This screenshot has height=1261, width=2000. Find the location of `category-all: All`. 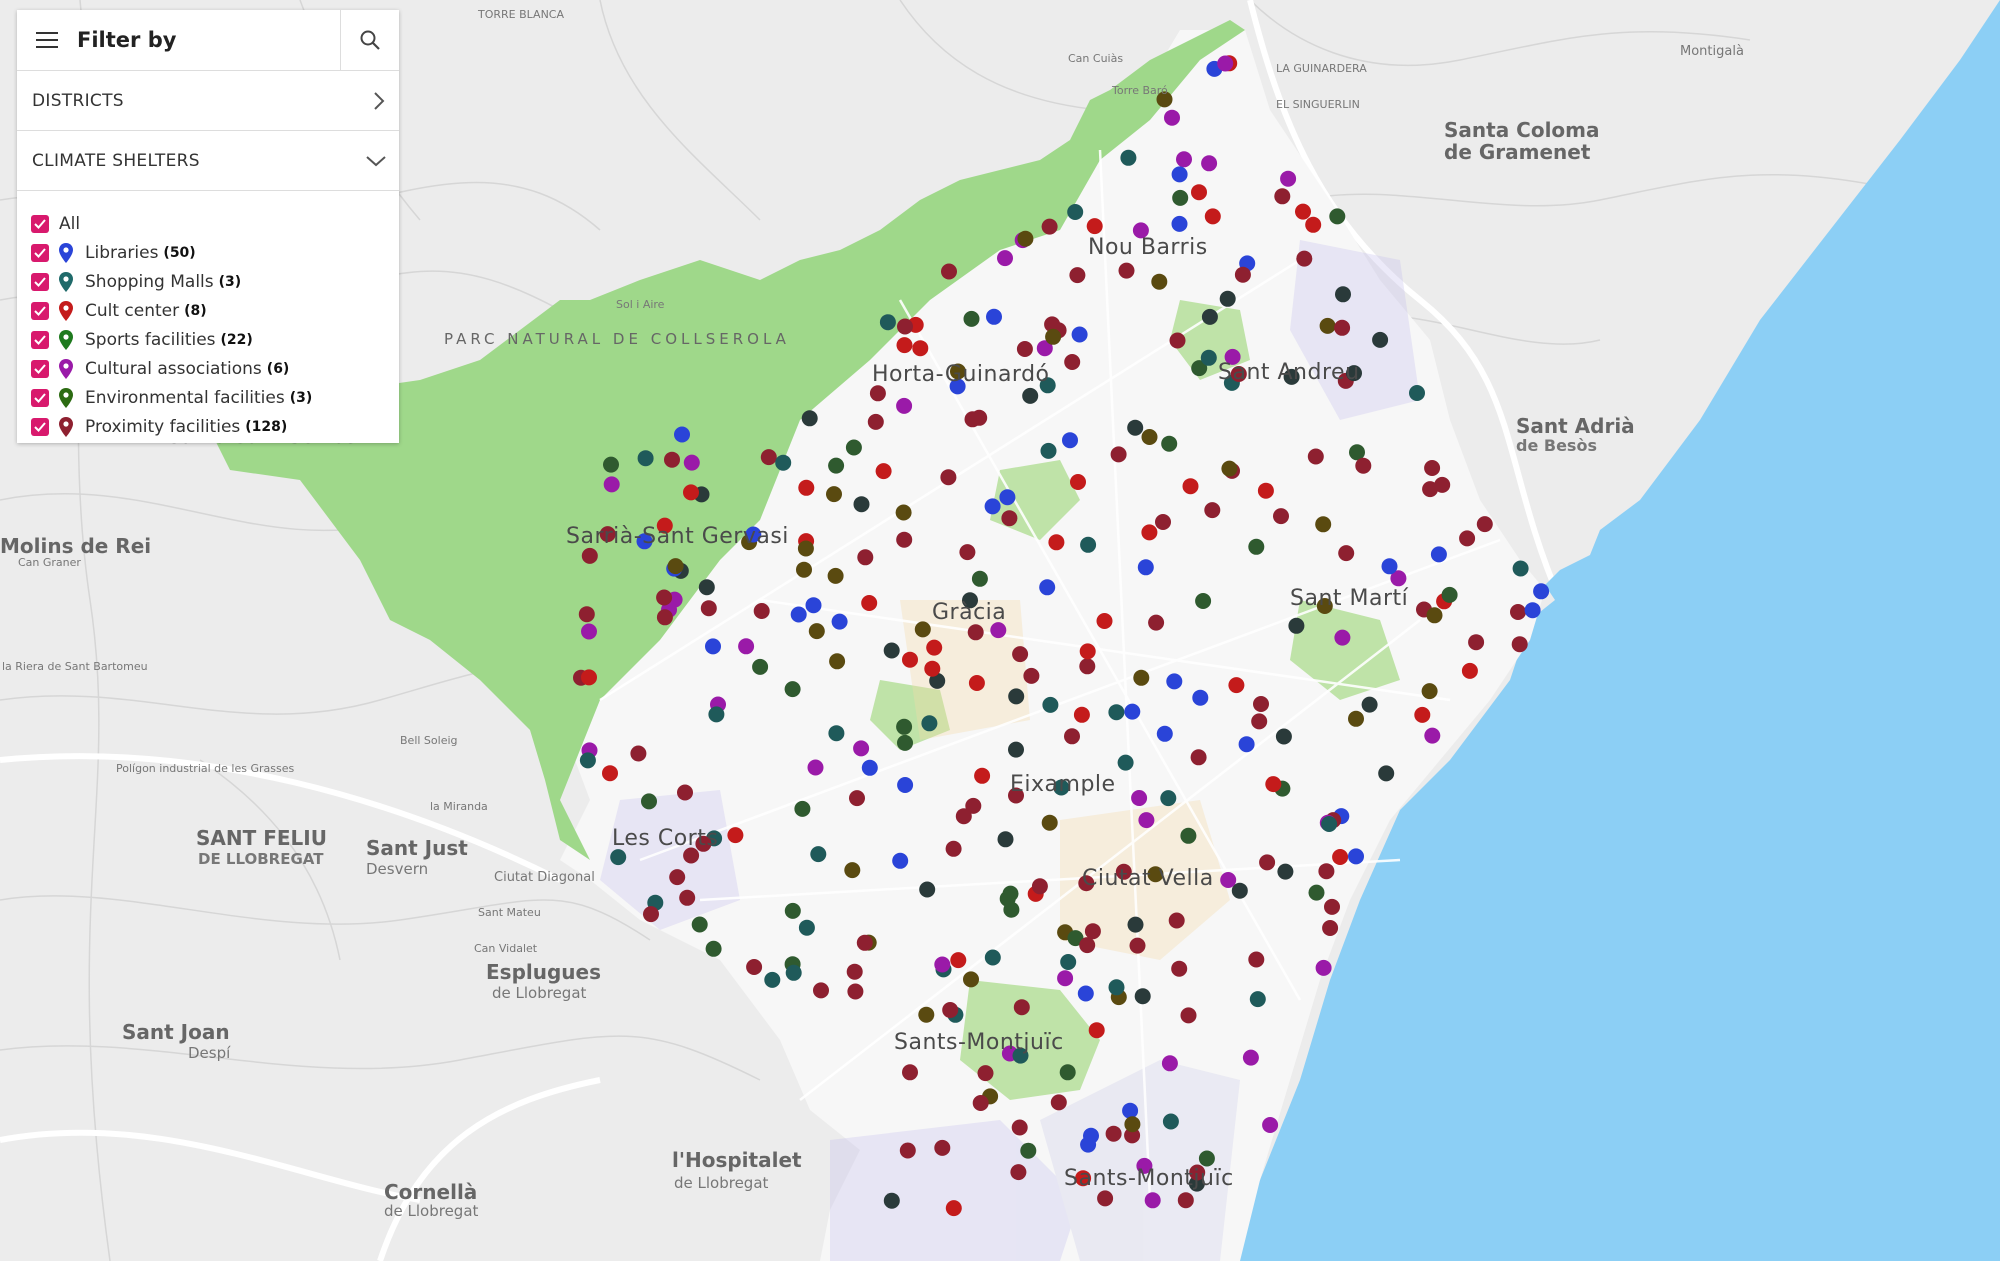

category-all: All is located at coordinates (215, 223).